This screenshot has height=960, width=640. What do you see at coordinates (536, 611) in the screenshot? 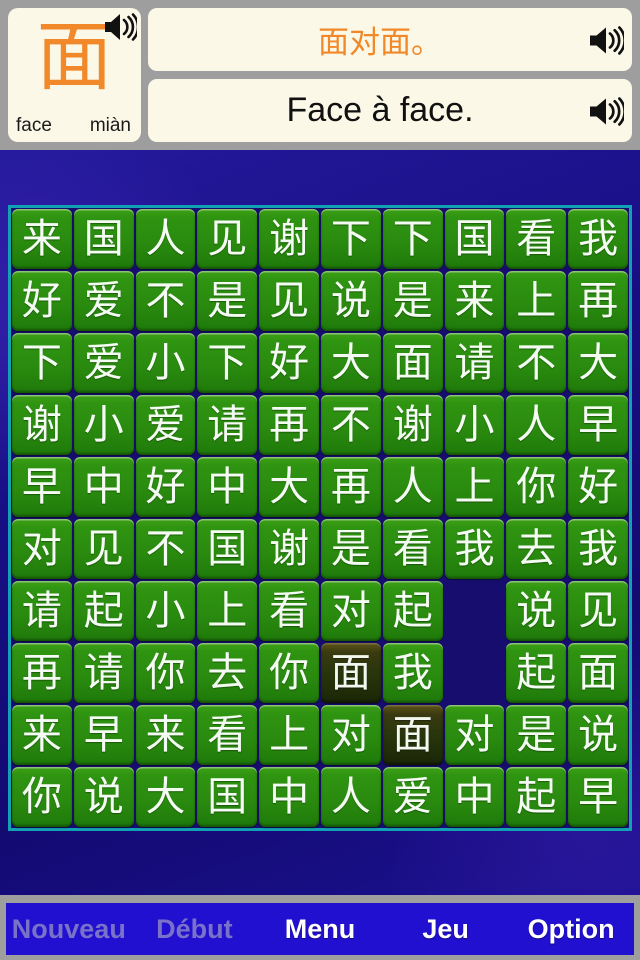
I see `tile-slot: 说` at bounding box center [536, 611].